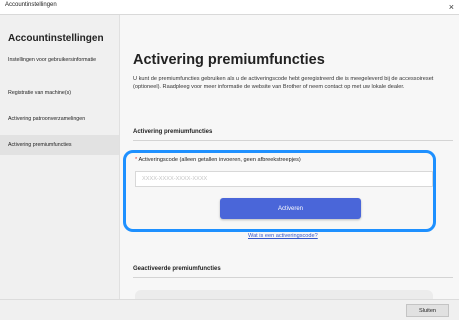 This screenshot has width=459, height=320. I want to click on close-button: Sluiten, so click(427, 310).